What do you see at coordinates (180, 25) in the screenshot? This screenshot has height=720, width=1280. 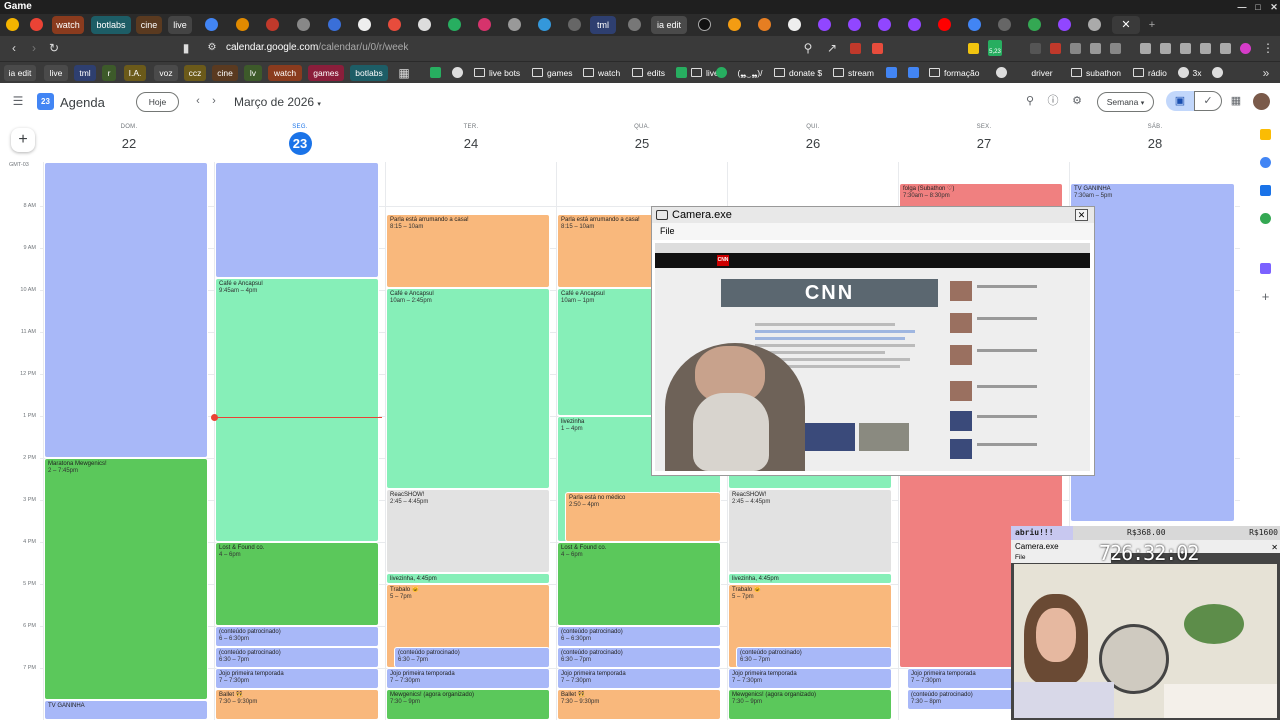 I see `tab-group-live: live` at bounding box center [180, 25].